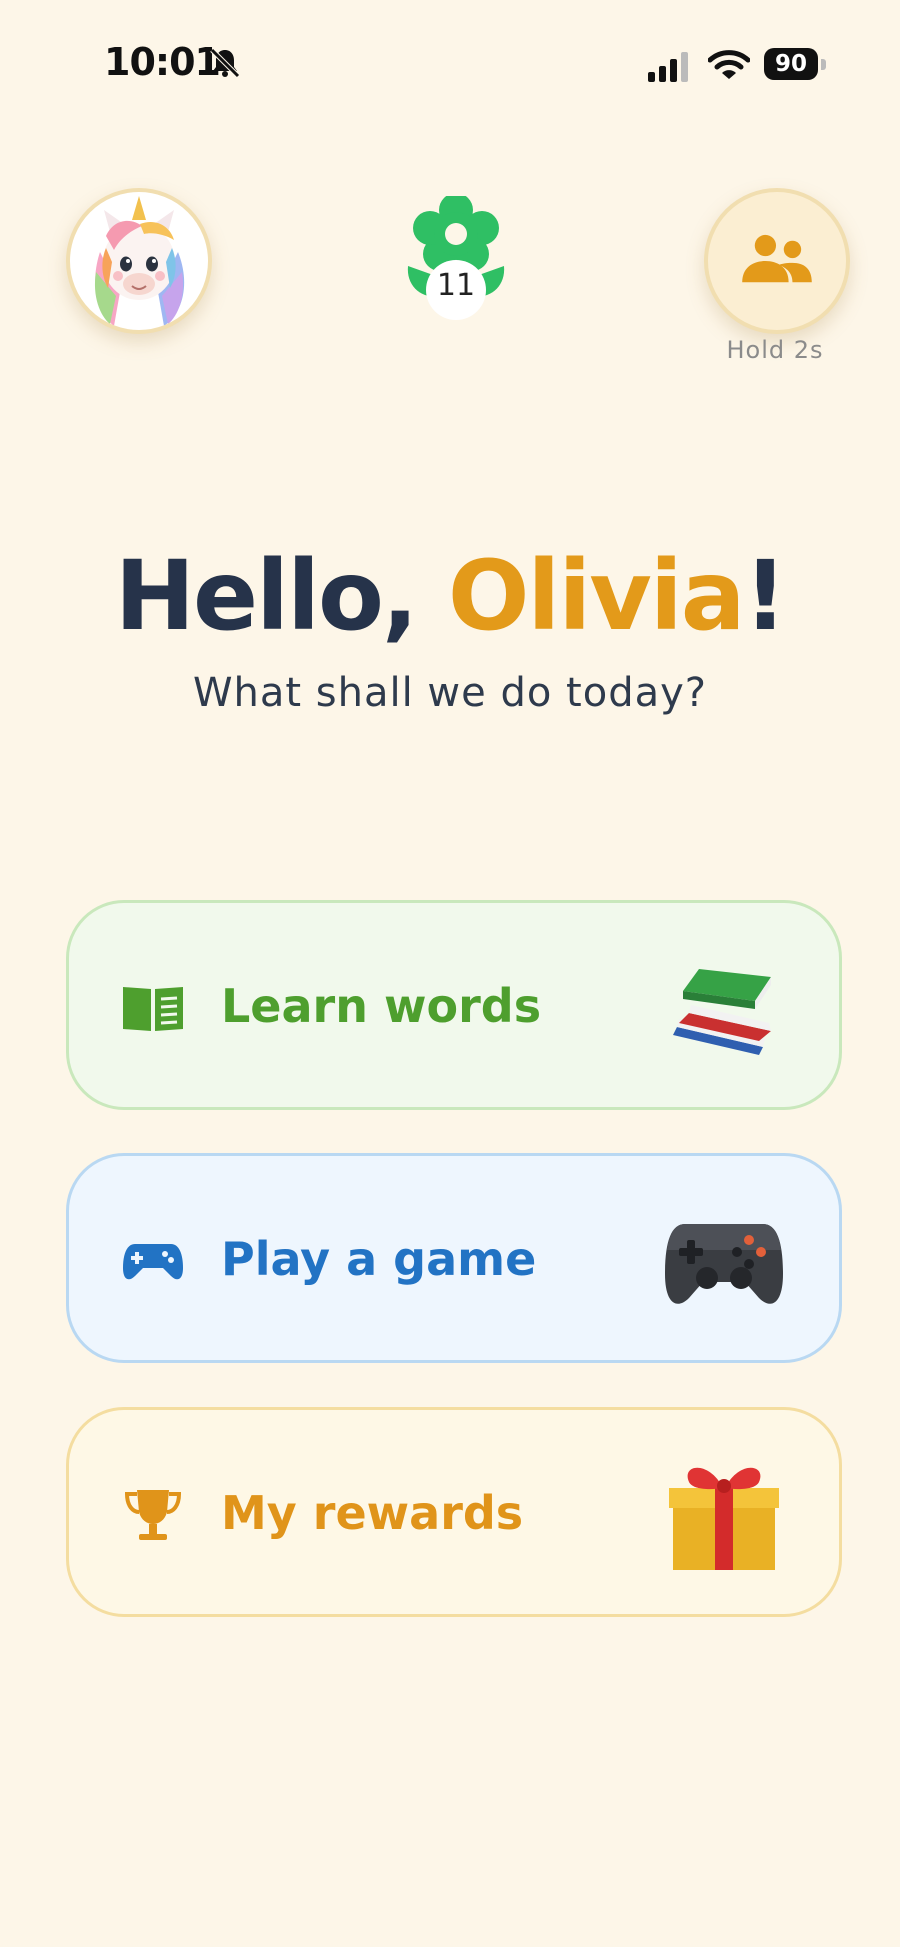 This screenshot has height=1947, width=900. I want to click on greeting-title: Hello, Olivia!, so click(450, 596).